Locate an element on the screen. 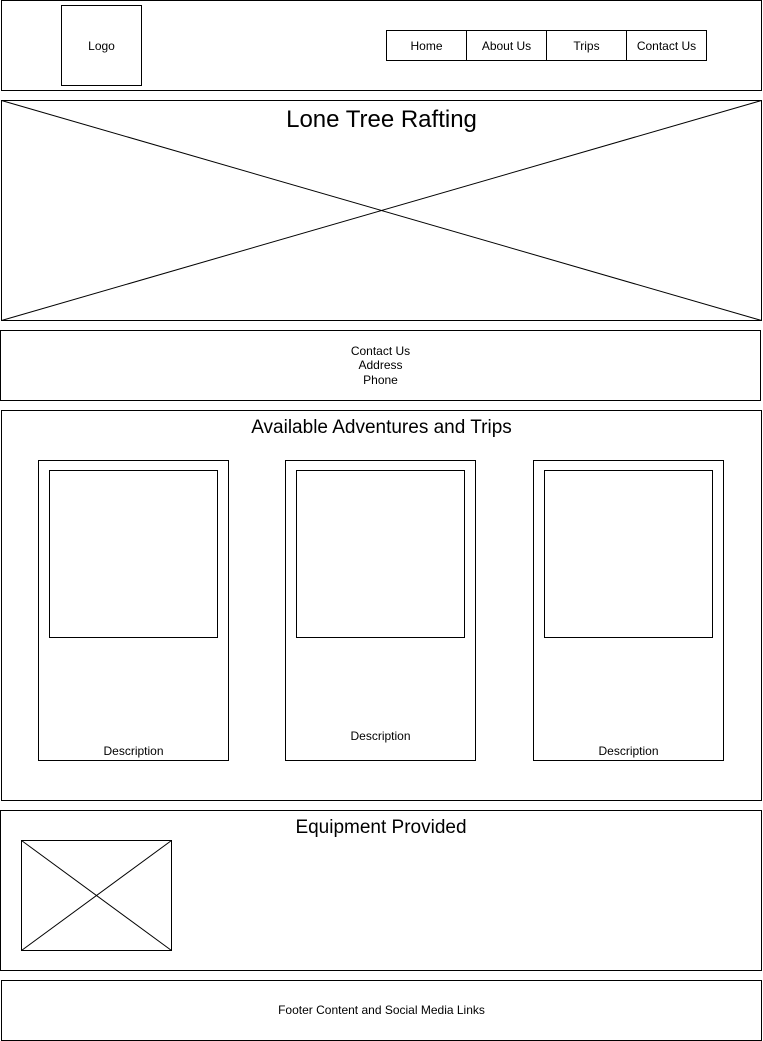 Image resolution: width=763 pixels, height=1041 pixels. logo-label: Logo is located at coordinates (101, 45).